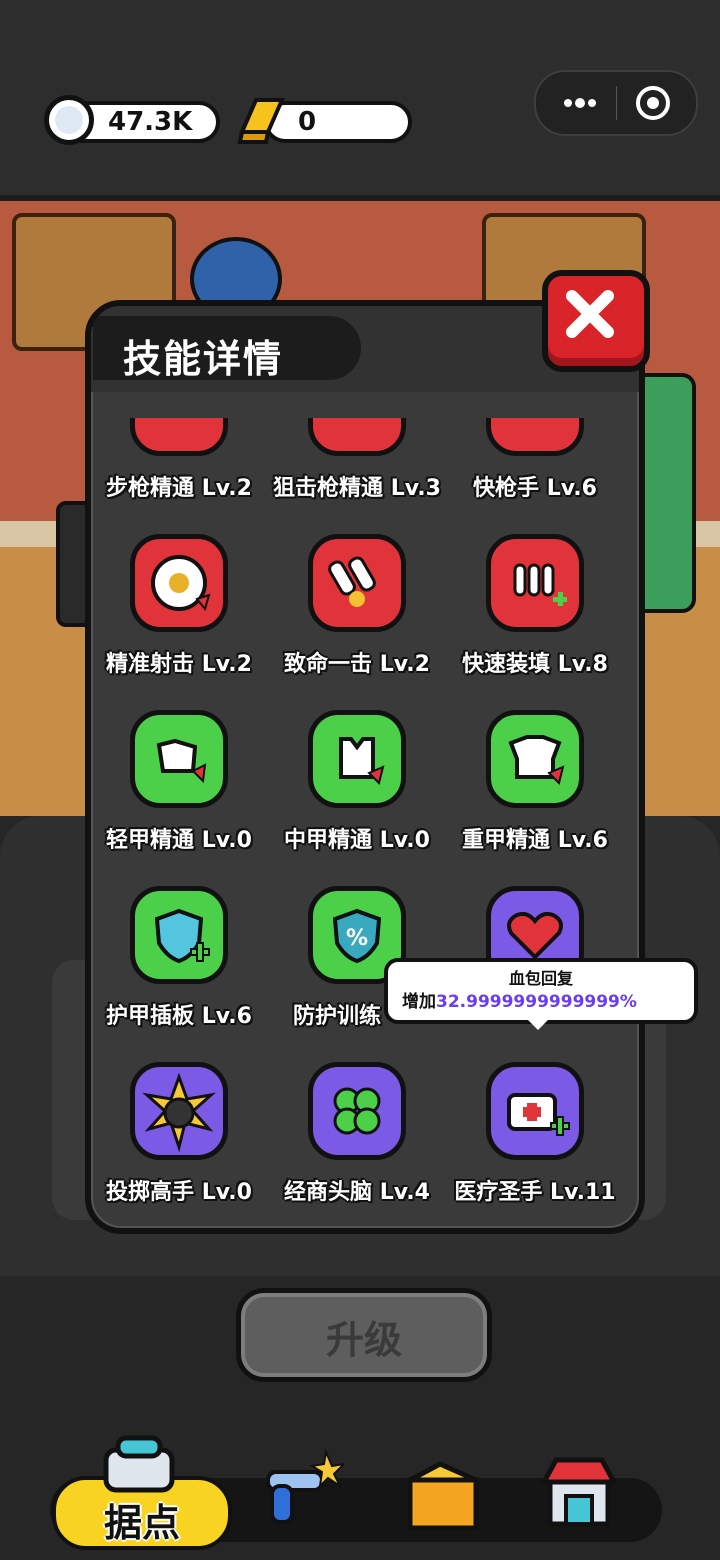  I want to click on rifle-icon, so click(179, 437).